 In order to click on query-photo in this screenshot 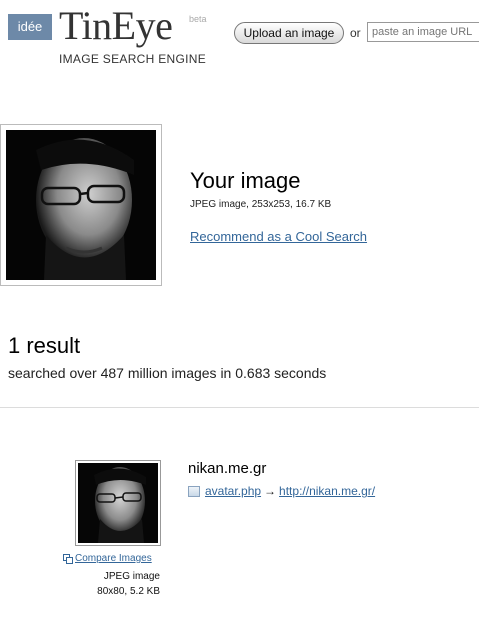, I will do `click(81, 205)`.